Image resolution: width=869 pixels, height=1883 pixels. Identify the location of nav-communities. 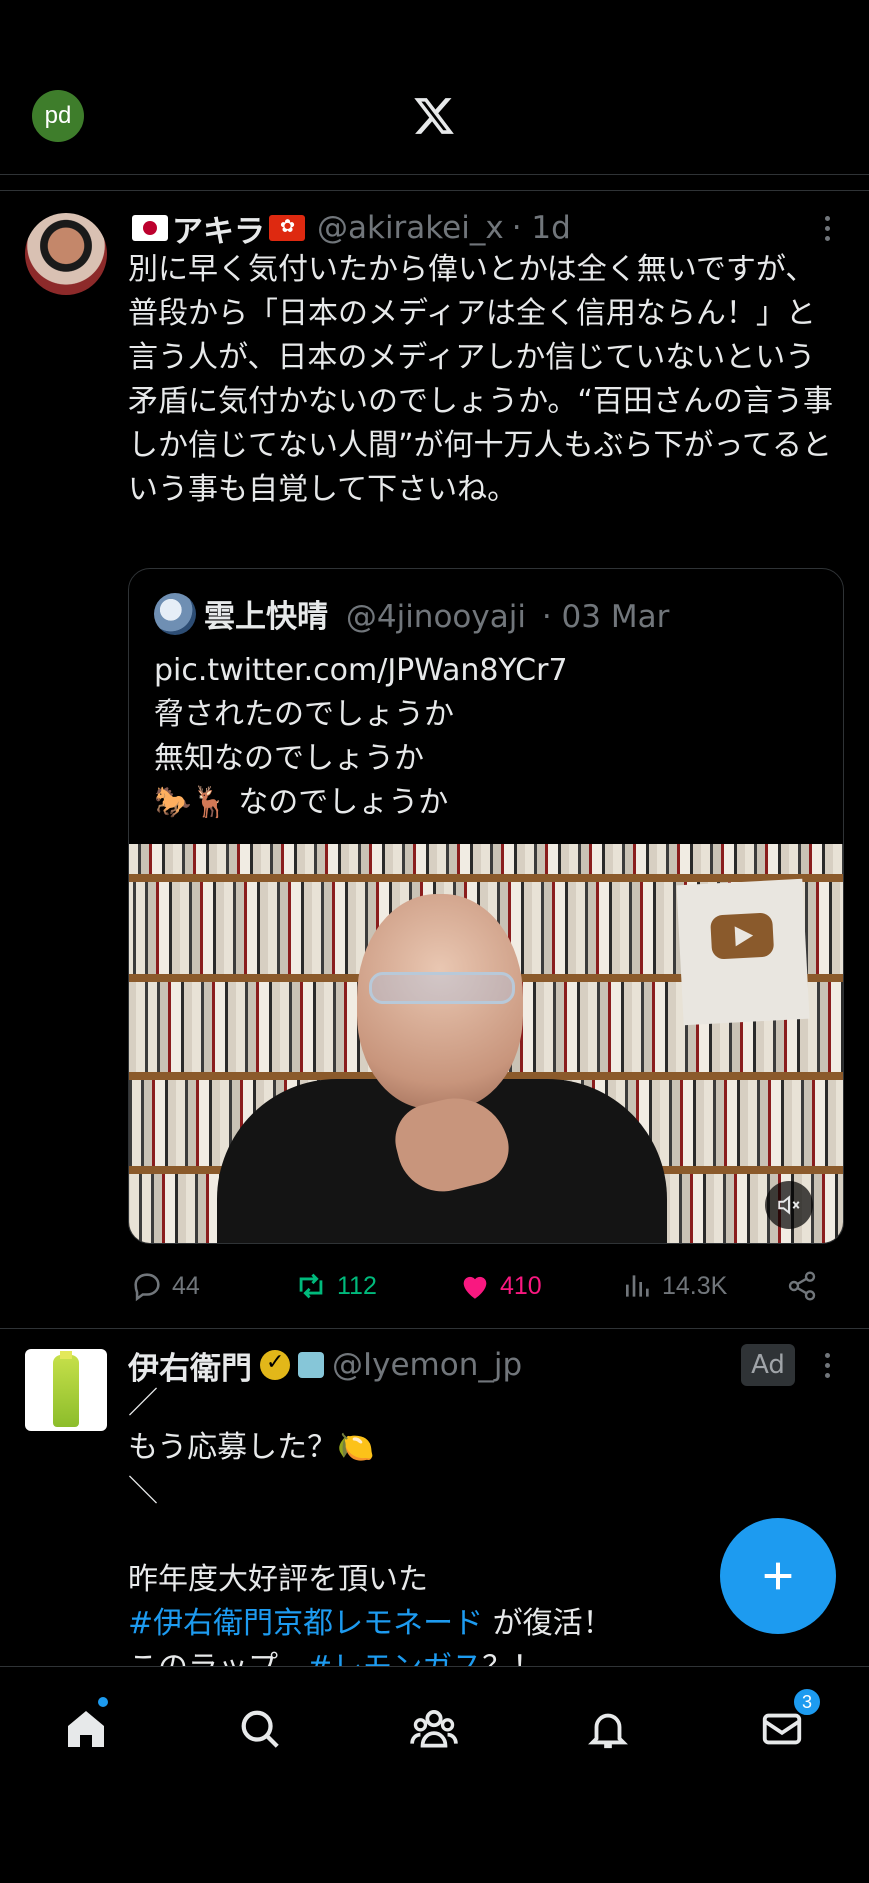
(434, 1729).